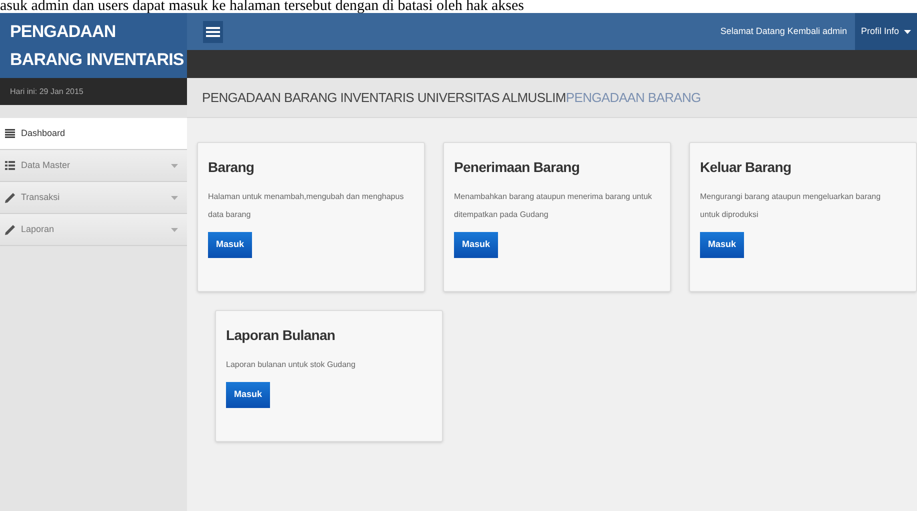 Image resolution: width=917 pixels, height=511 pixels. Describe the element at coordinates (281, 335) in the screenshot. I see `card-title: Laporan Bulanan` at that location.